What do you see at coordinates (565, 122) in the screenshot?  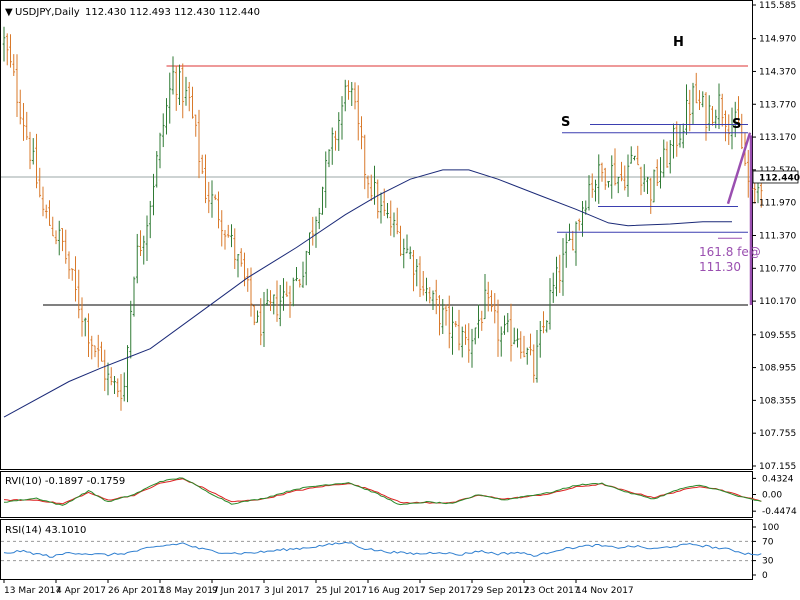 I see `left-shoulder-label: S` at bounding box center [565, 122].